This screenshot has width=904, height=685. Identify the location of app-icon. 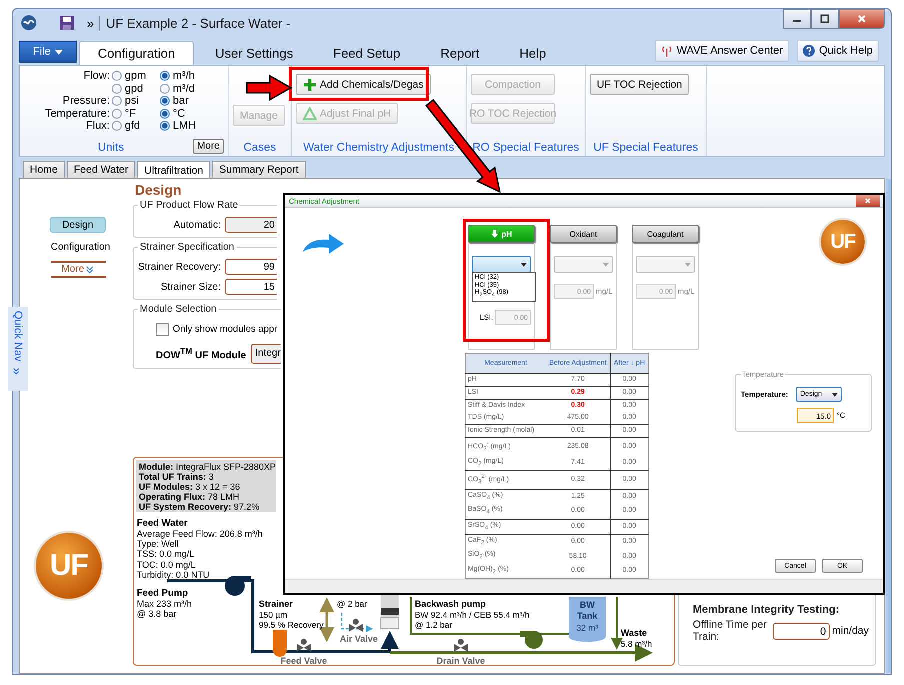
(29, 23).